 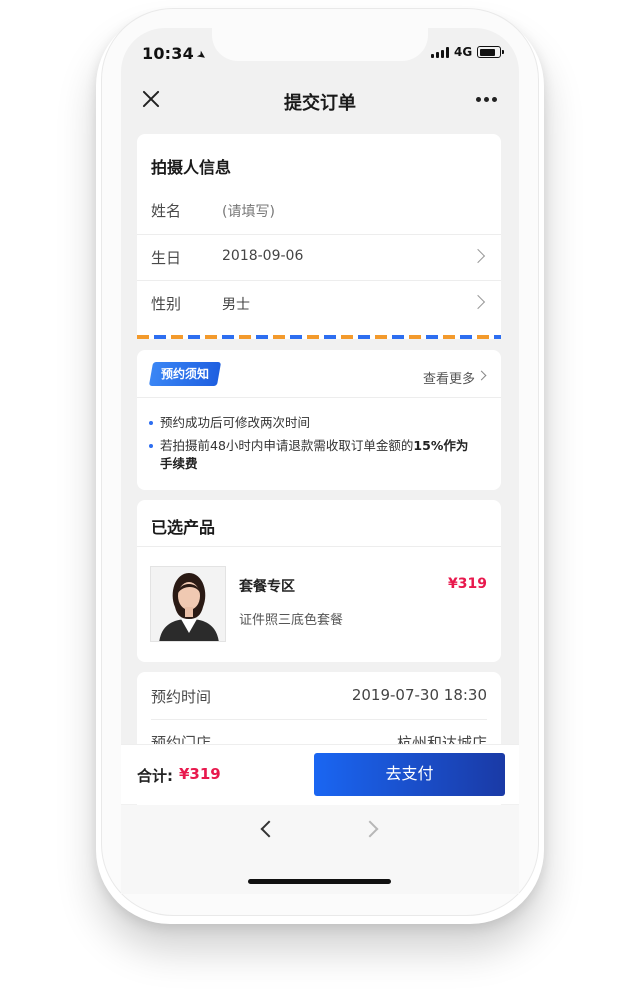 I want to click on name-field: (请填写), so click(x=248, y=211).